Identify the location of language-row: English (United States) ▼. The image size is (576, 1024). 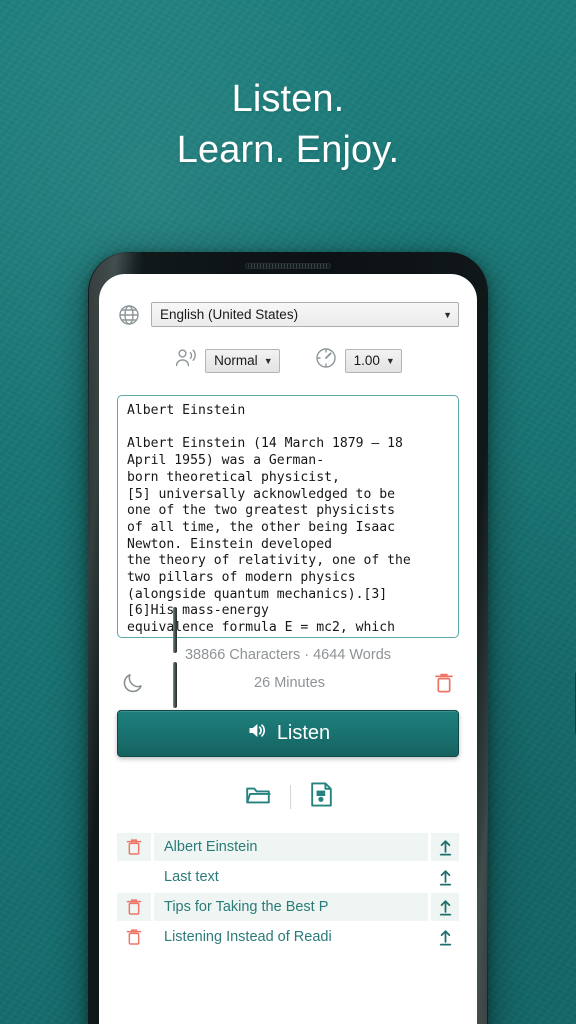
(288, 314).